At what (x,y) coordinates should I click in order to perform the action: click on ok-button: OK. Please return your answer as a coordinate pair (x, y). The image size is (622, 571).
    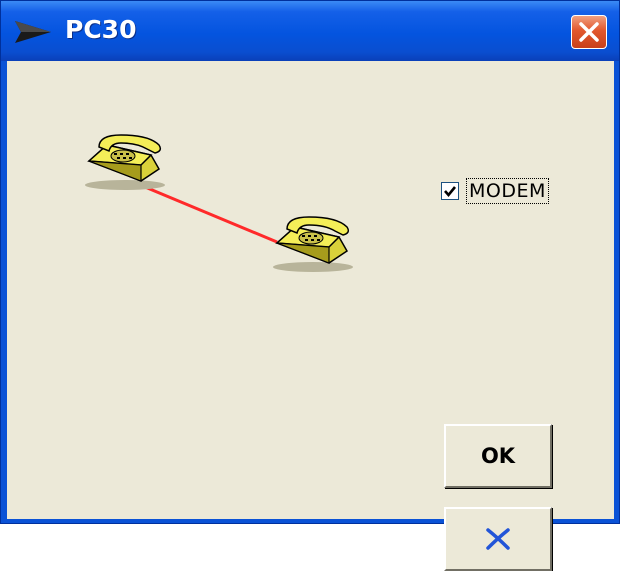
    Looking at the image, I should click on (498, 456).